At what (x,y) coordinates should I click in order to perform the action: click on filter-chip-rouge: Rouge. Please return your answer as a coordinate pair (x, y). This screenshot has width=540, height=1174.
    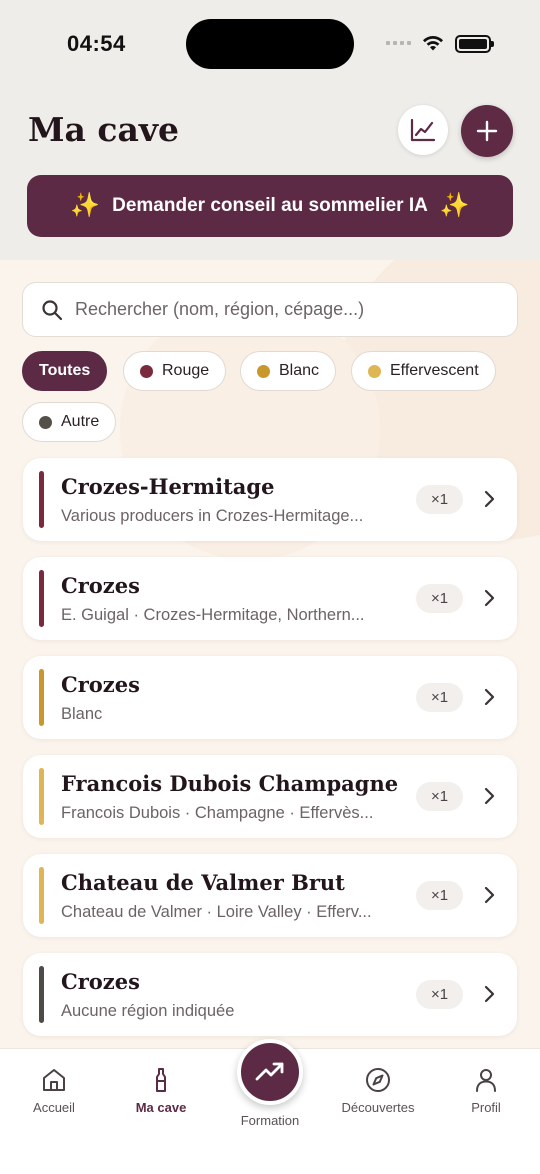
    Looking at the image, I should click on (175, 371).